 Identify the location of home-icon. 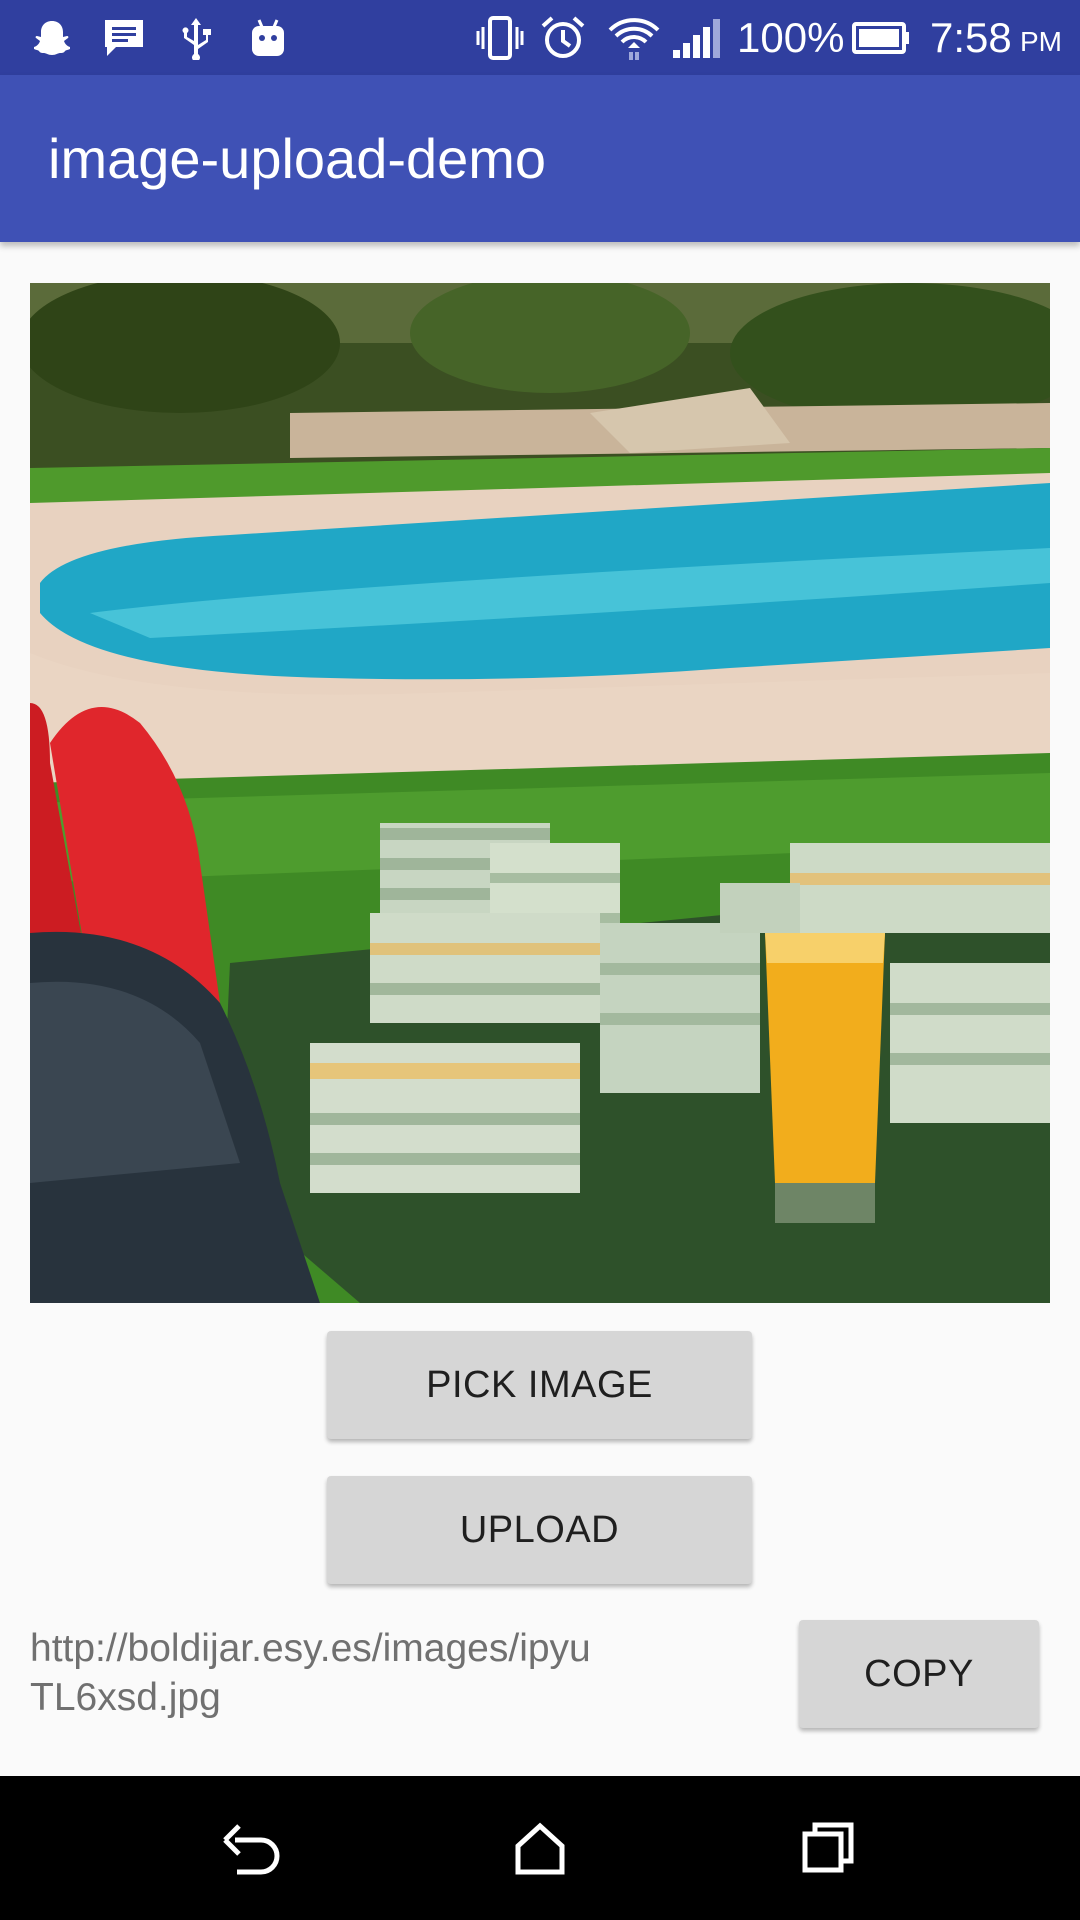
(540, 1848).